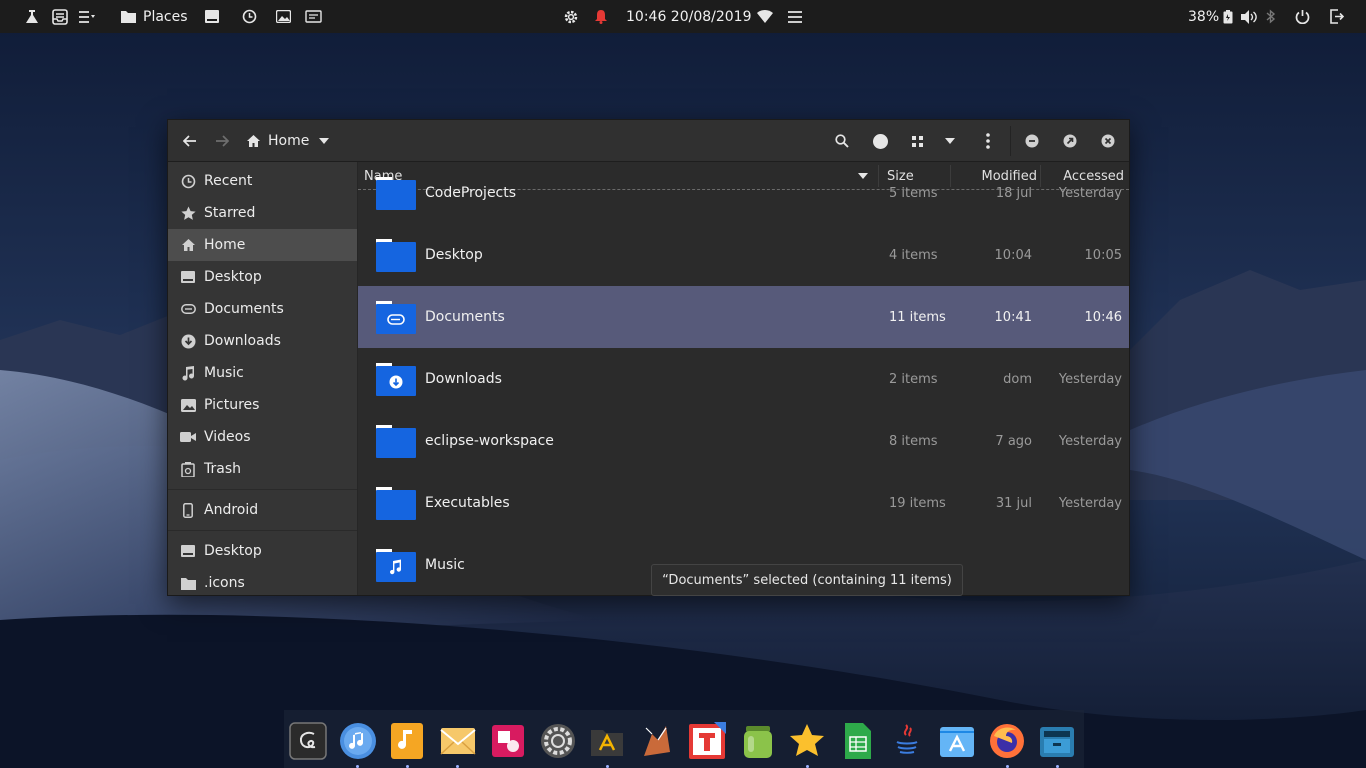 This screenshot has height=768, width=1366. What do you see at coordinates (508, 741) in the screenshot?
I see `dock-app-presentation-icon` at bounding box center [508, 741].